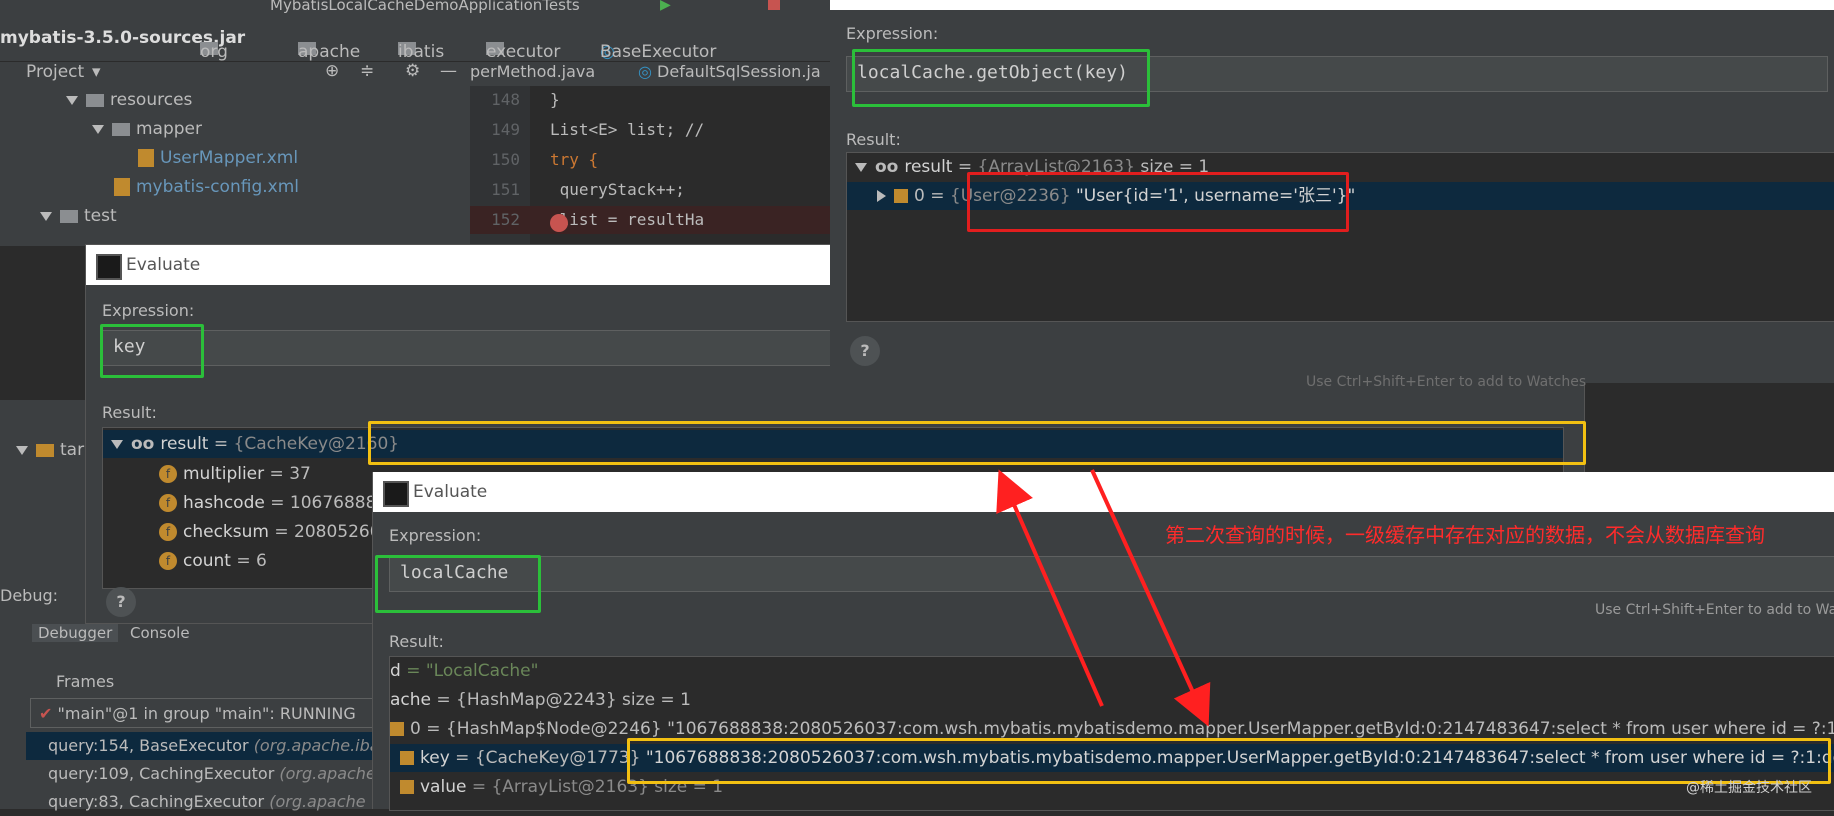 The height and width of the screenshot is (816, 1834). What do you see at coordinates (1150, 598) in the screenshot?
I see `arrow-down` at bounding box center [1150, 598].